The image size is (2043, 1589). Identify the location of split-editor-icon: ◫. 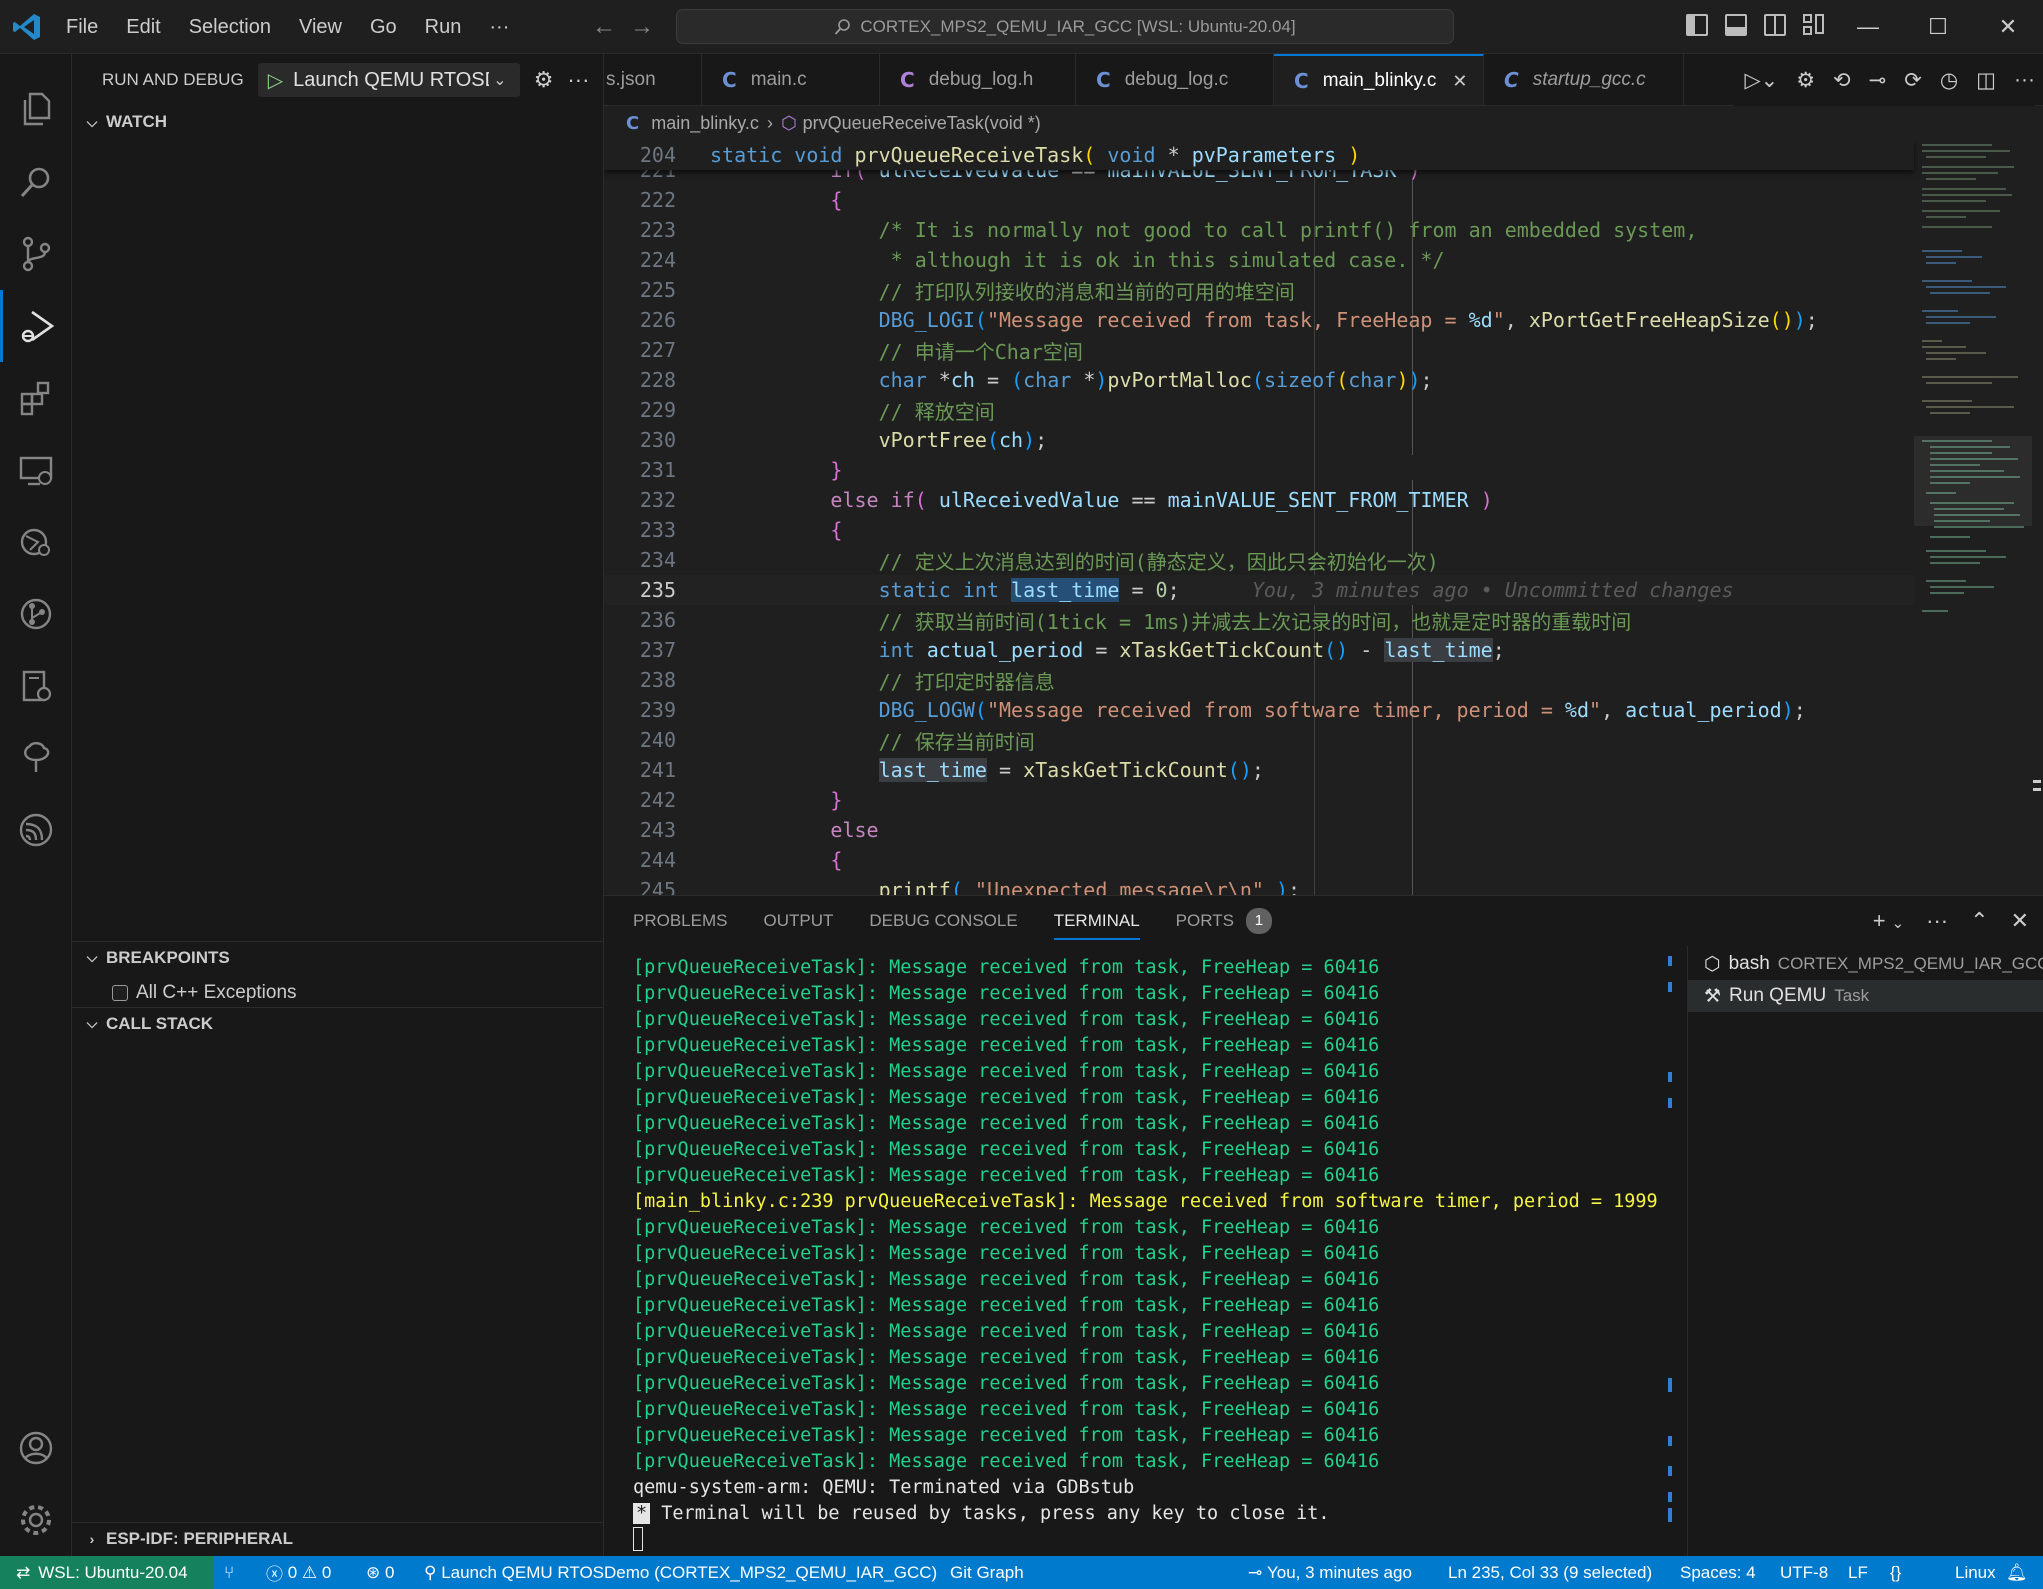
(1986, 80).